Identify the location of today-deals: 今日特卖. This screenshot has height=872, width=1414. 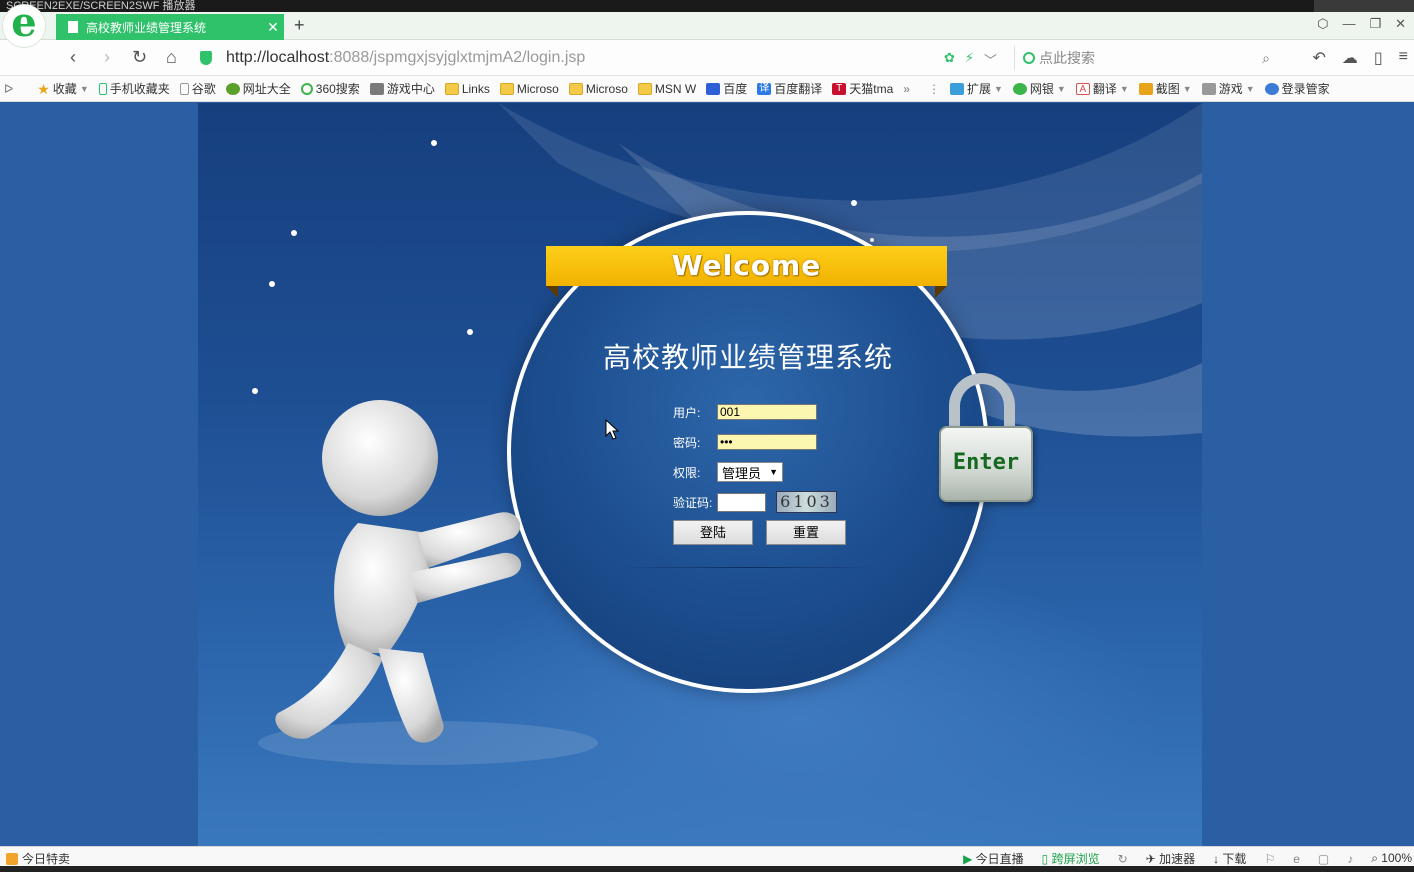
(38, 858).